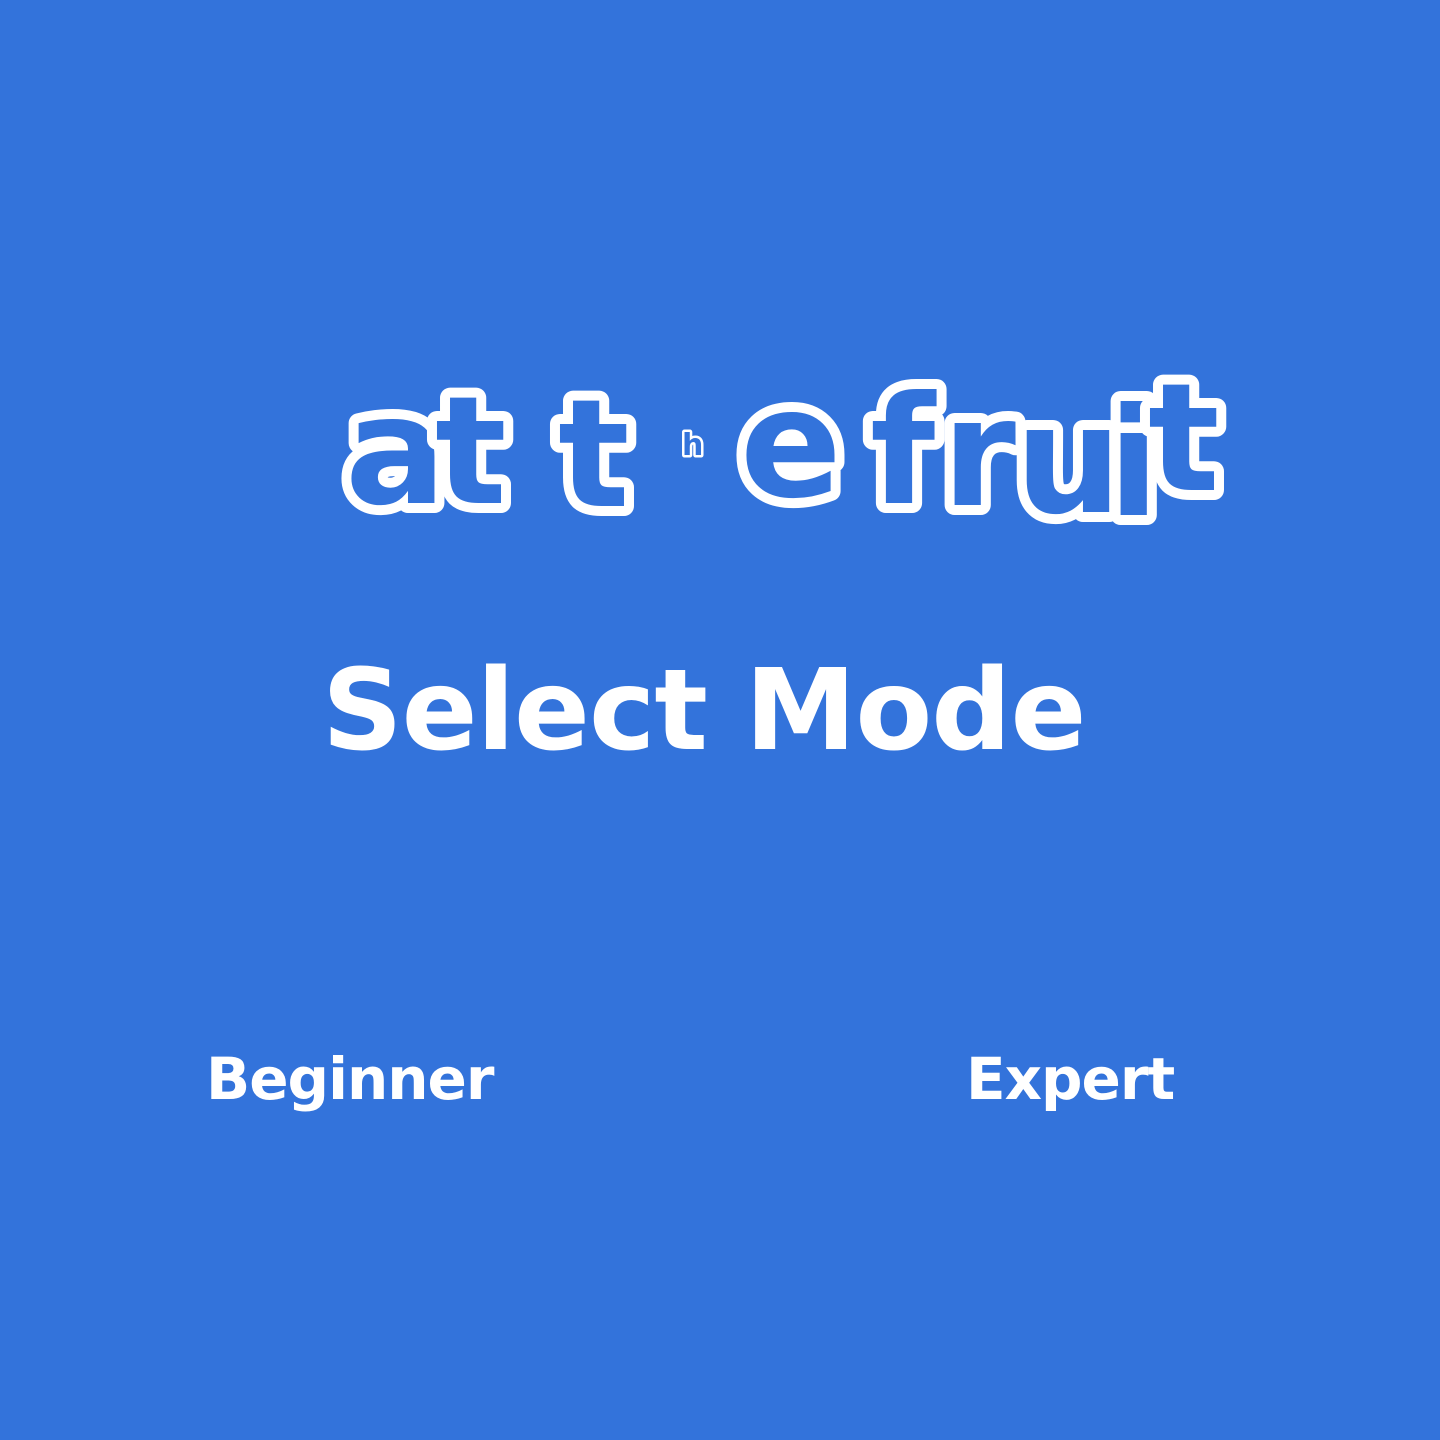  I want to click on logo-letter-e: e, so click(791, 445).